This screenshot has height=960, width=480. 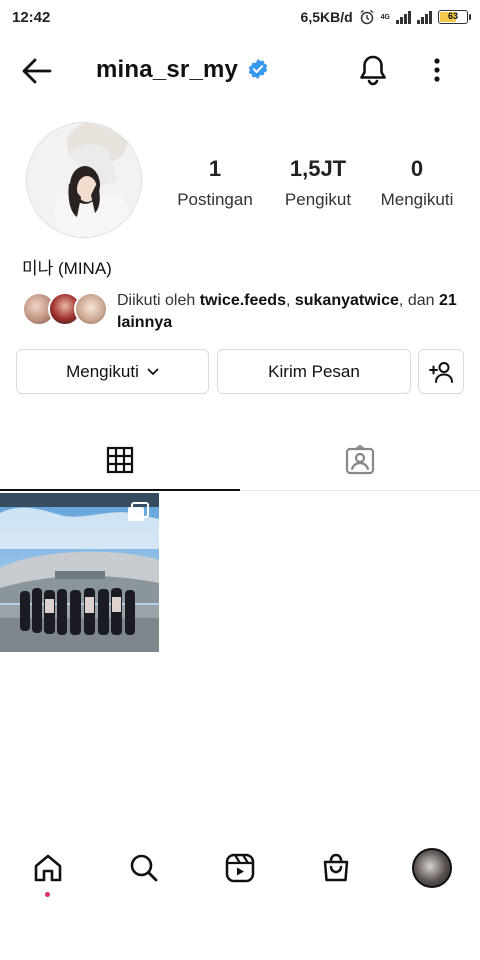 I want to click on profile-stats: 1 Postingan 1,5JT Pengikut 0 Mengikuti, so click(x=315, y=186).